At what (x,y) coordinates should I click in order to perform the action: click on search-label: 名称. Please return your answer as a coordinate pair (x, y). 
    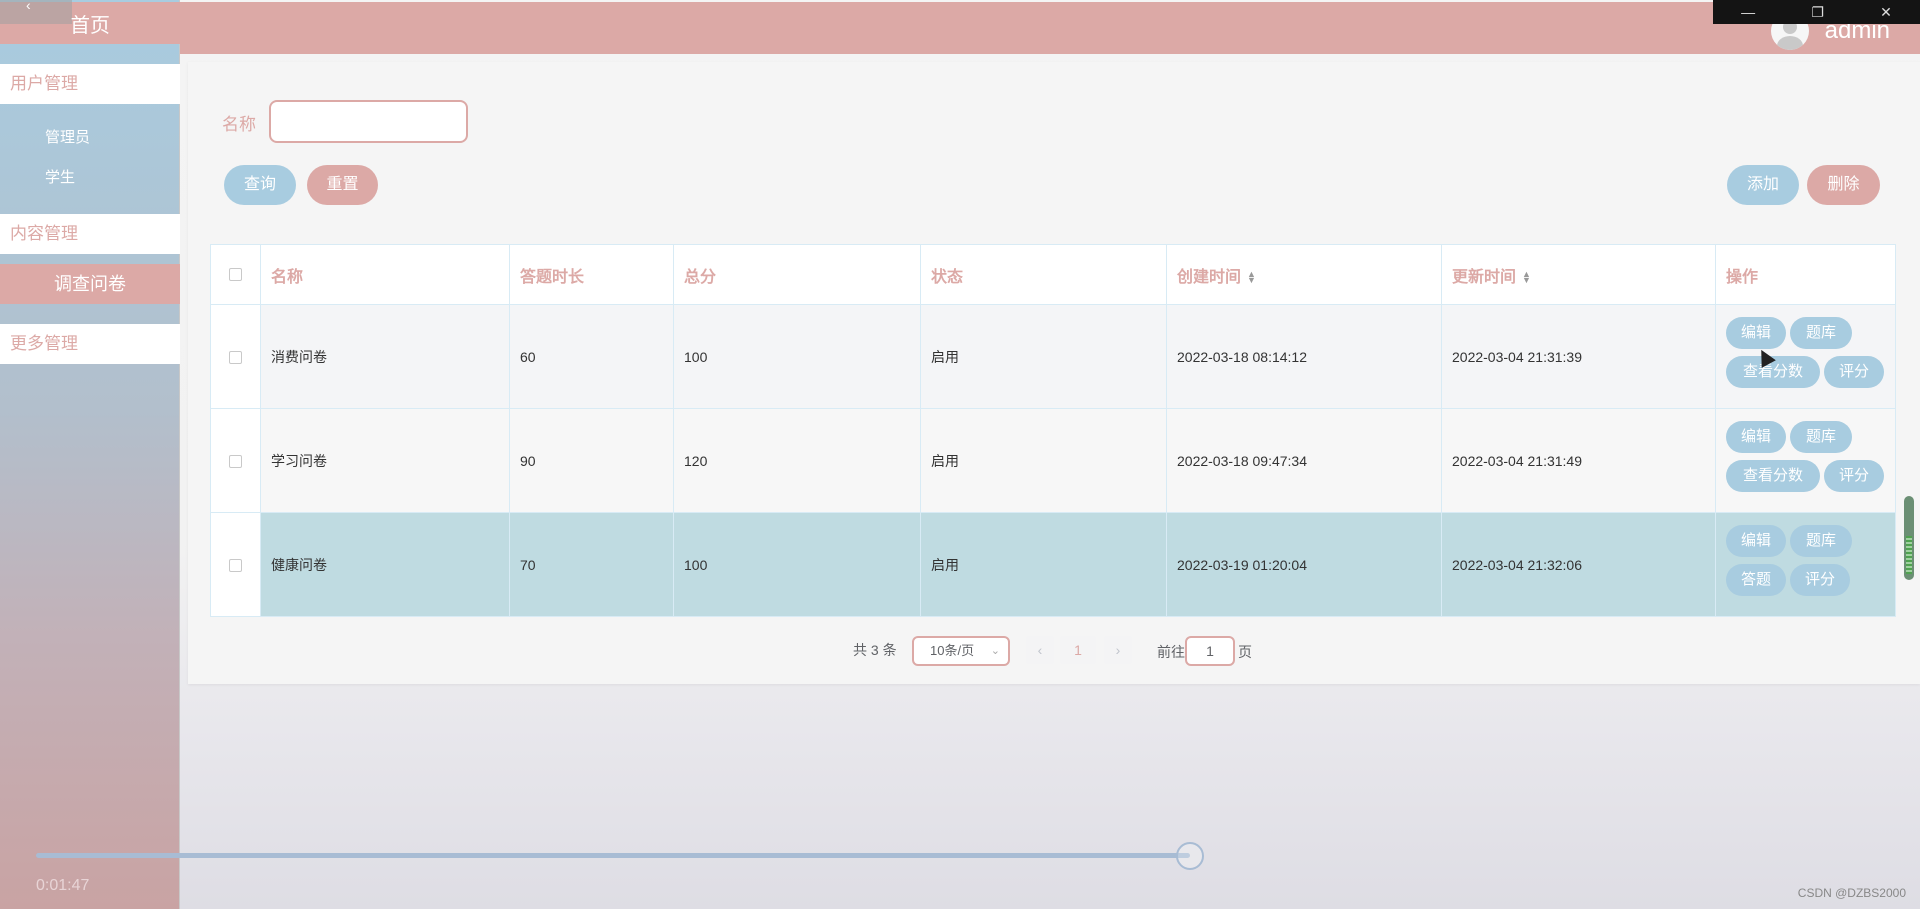
    Looking at the image, I should click on (239, 124).